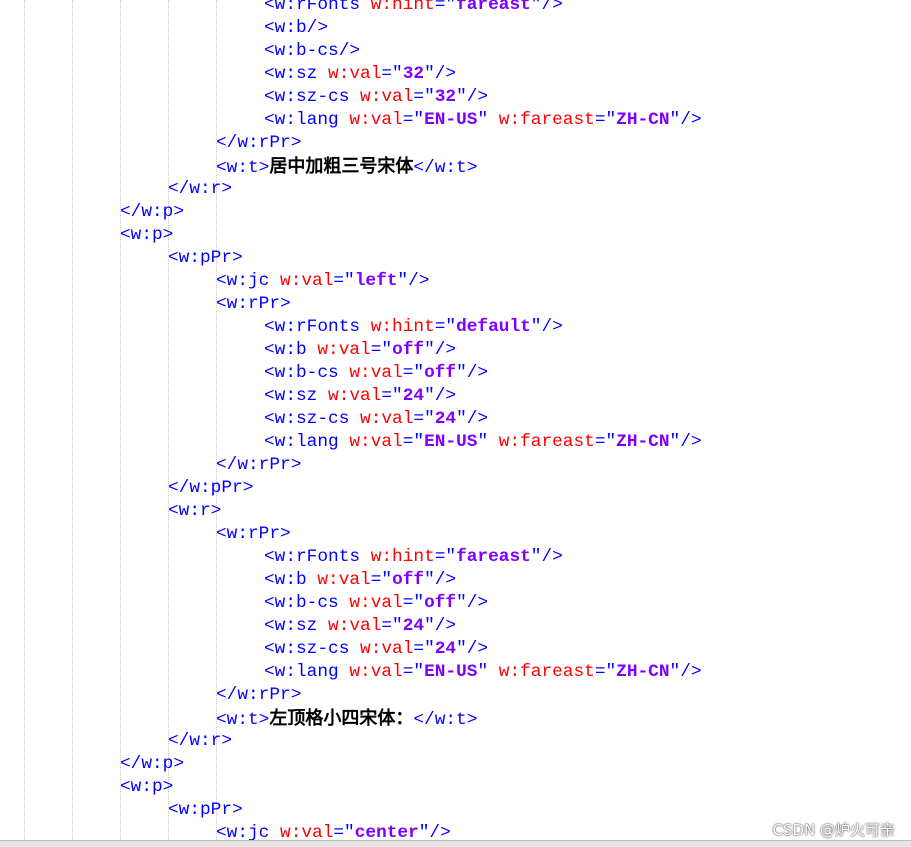 Image resolution: width=911 pixels, height=847 pixels. Describe the element at coordinates (146, 235) in the screenshot. I see `code-line: <w:p>` at that location.